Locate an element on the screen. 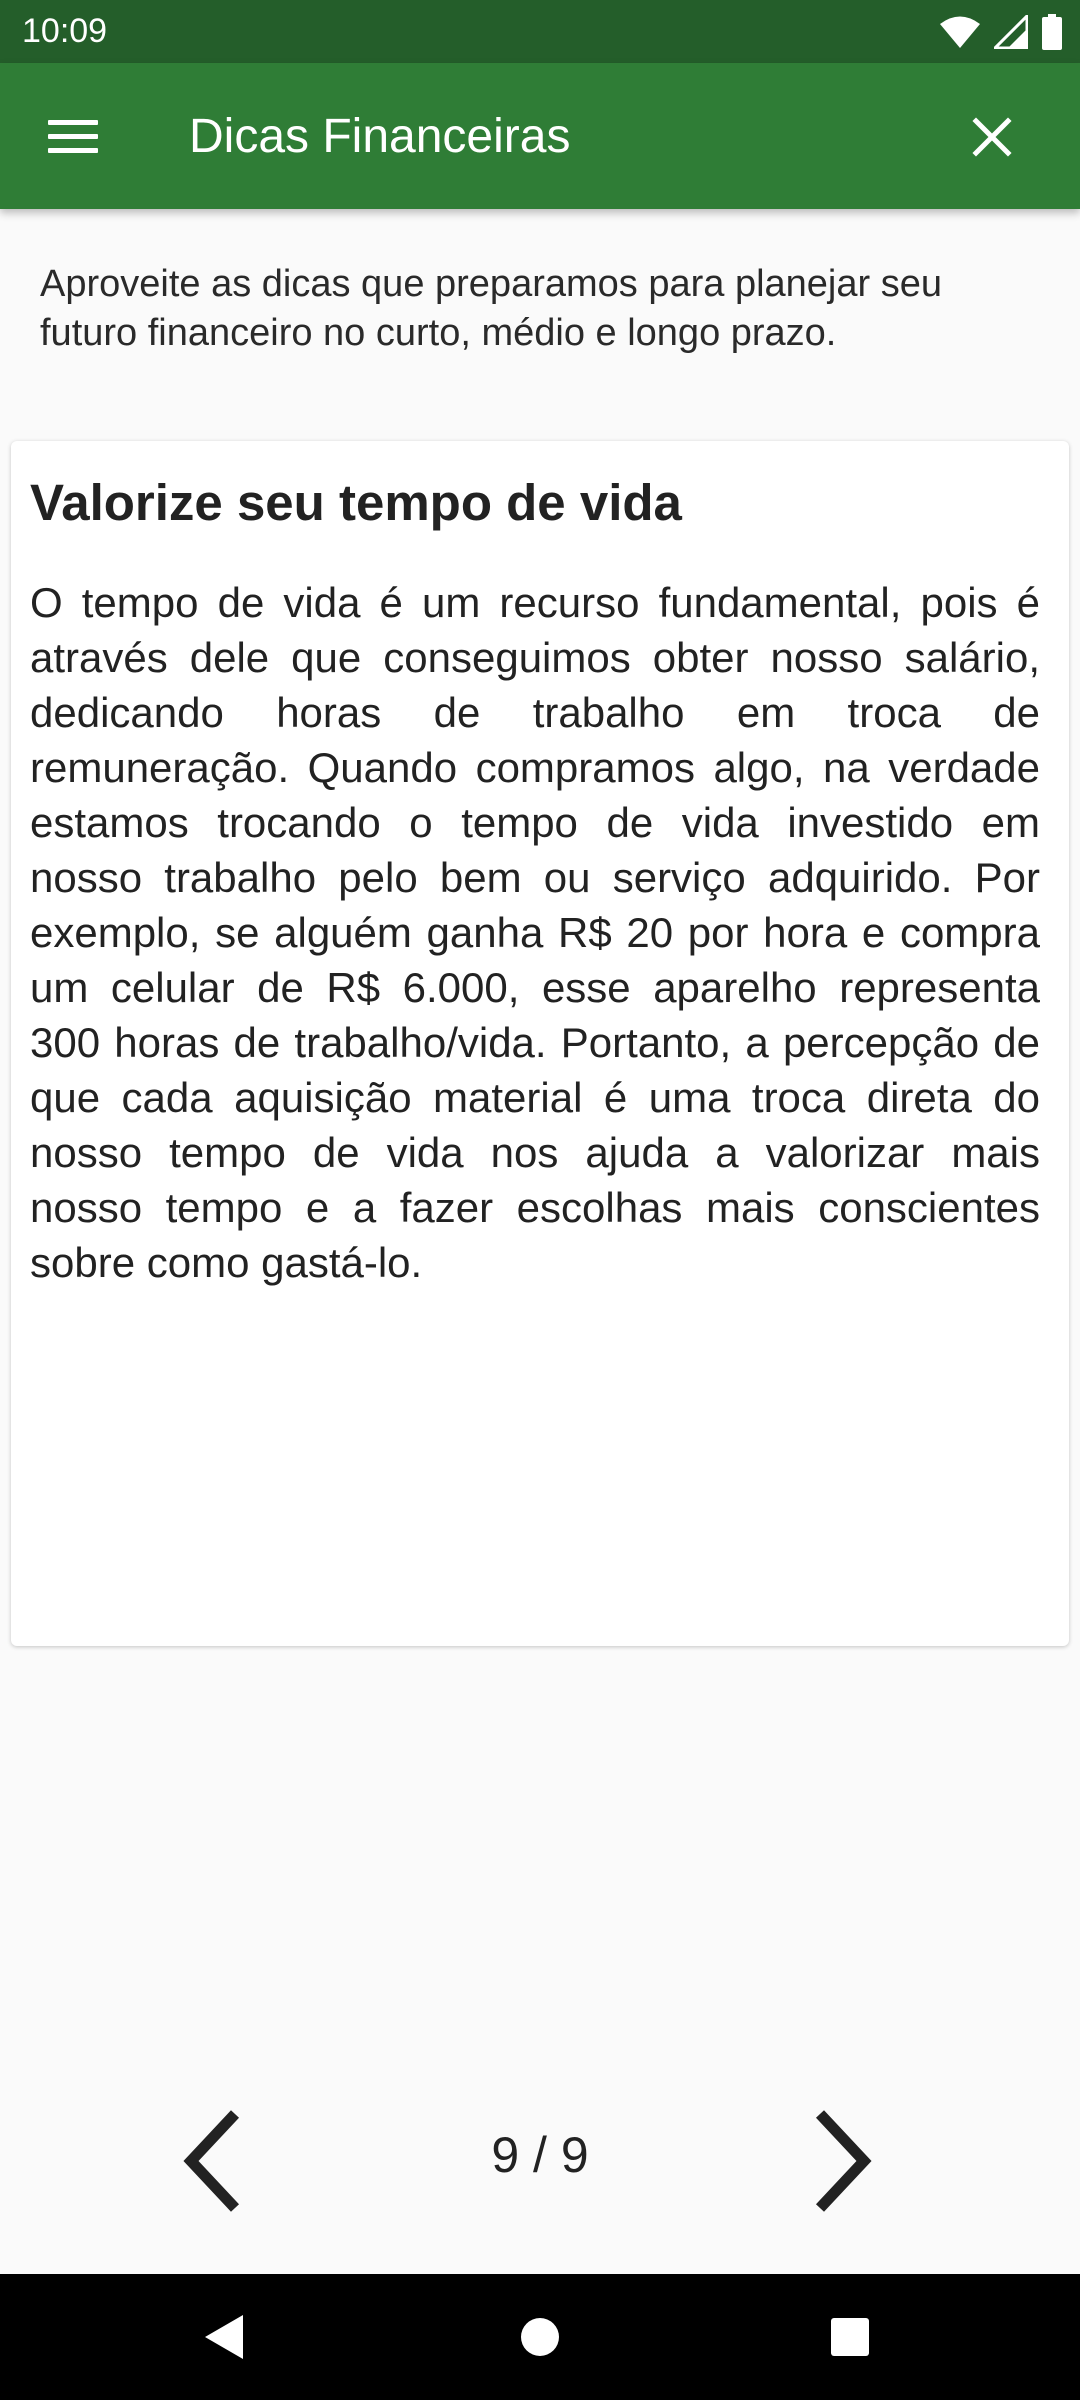  app-title: Dicas Financeiras is located at coordinates (380, 136).